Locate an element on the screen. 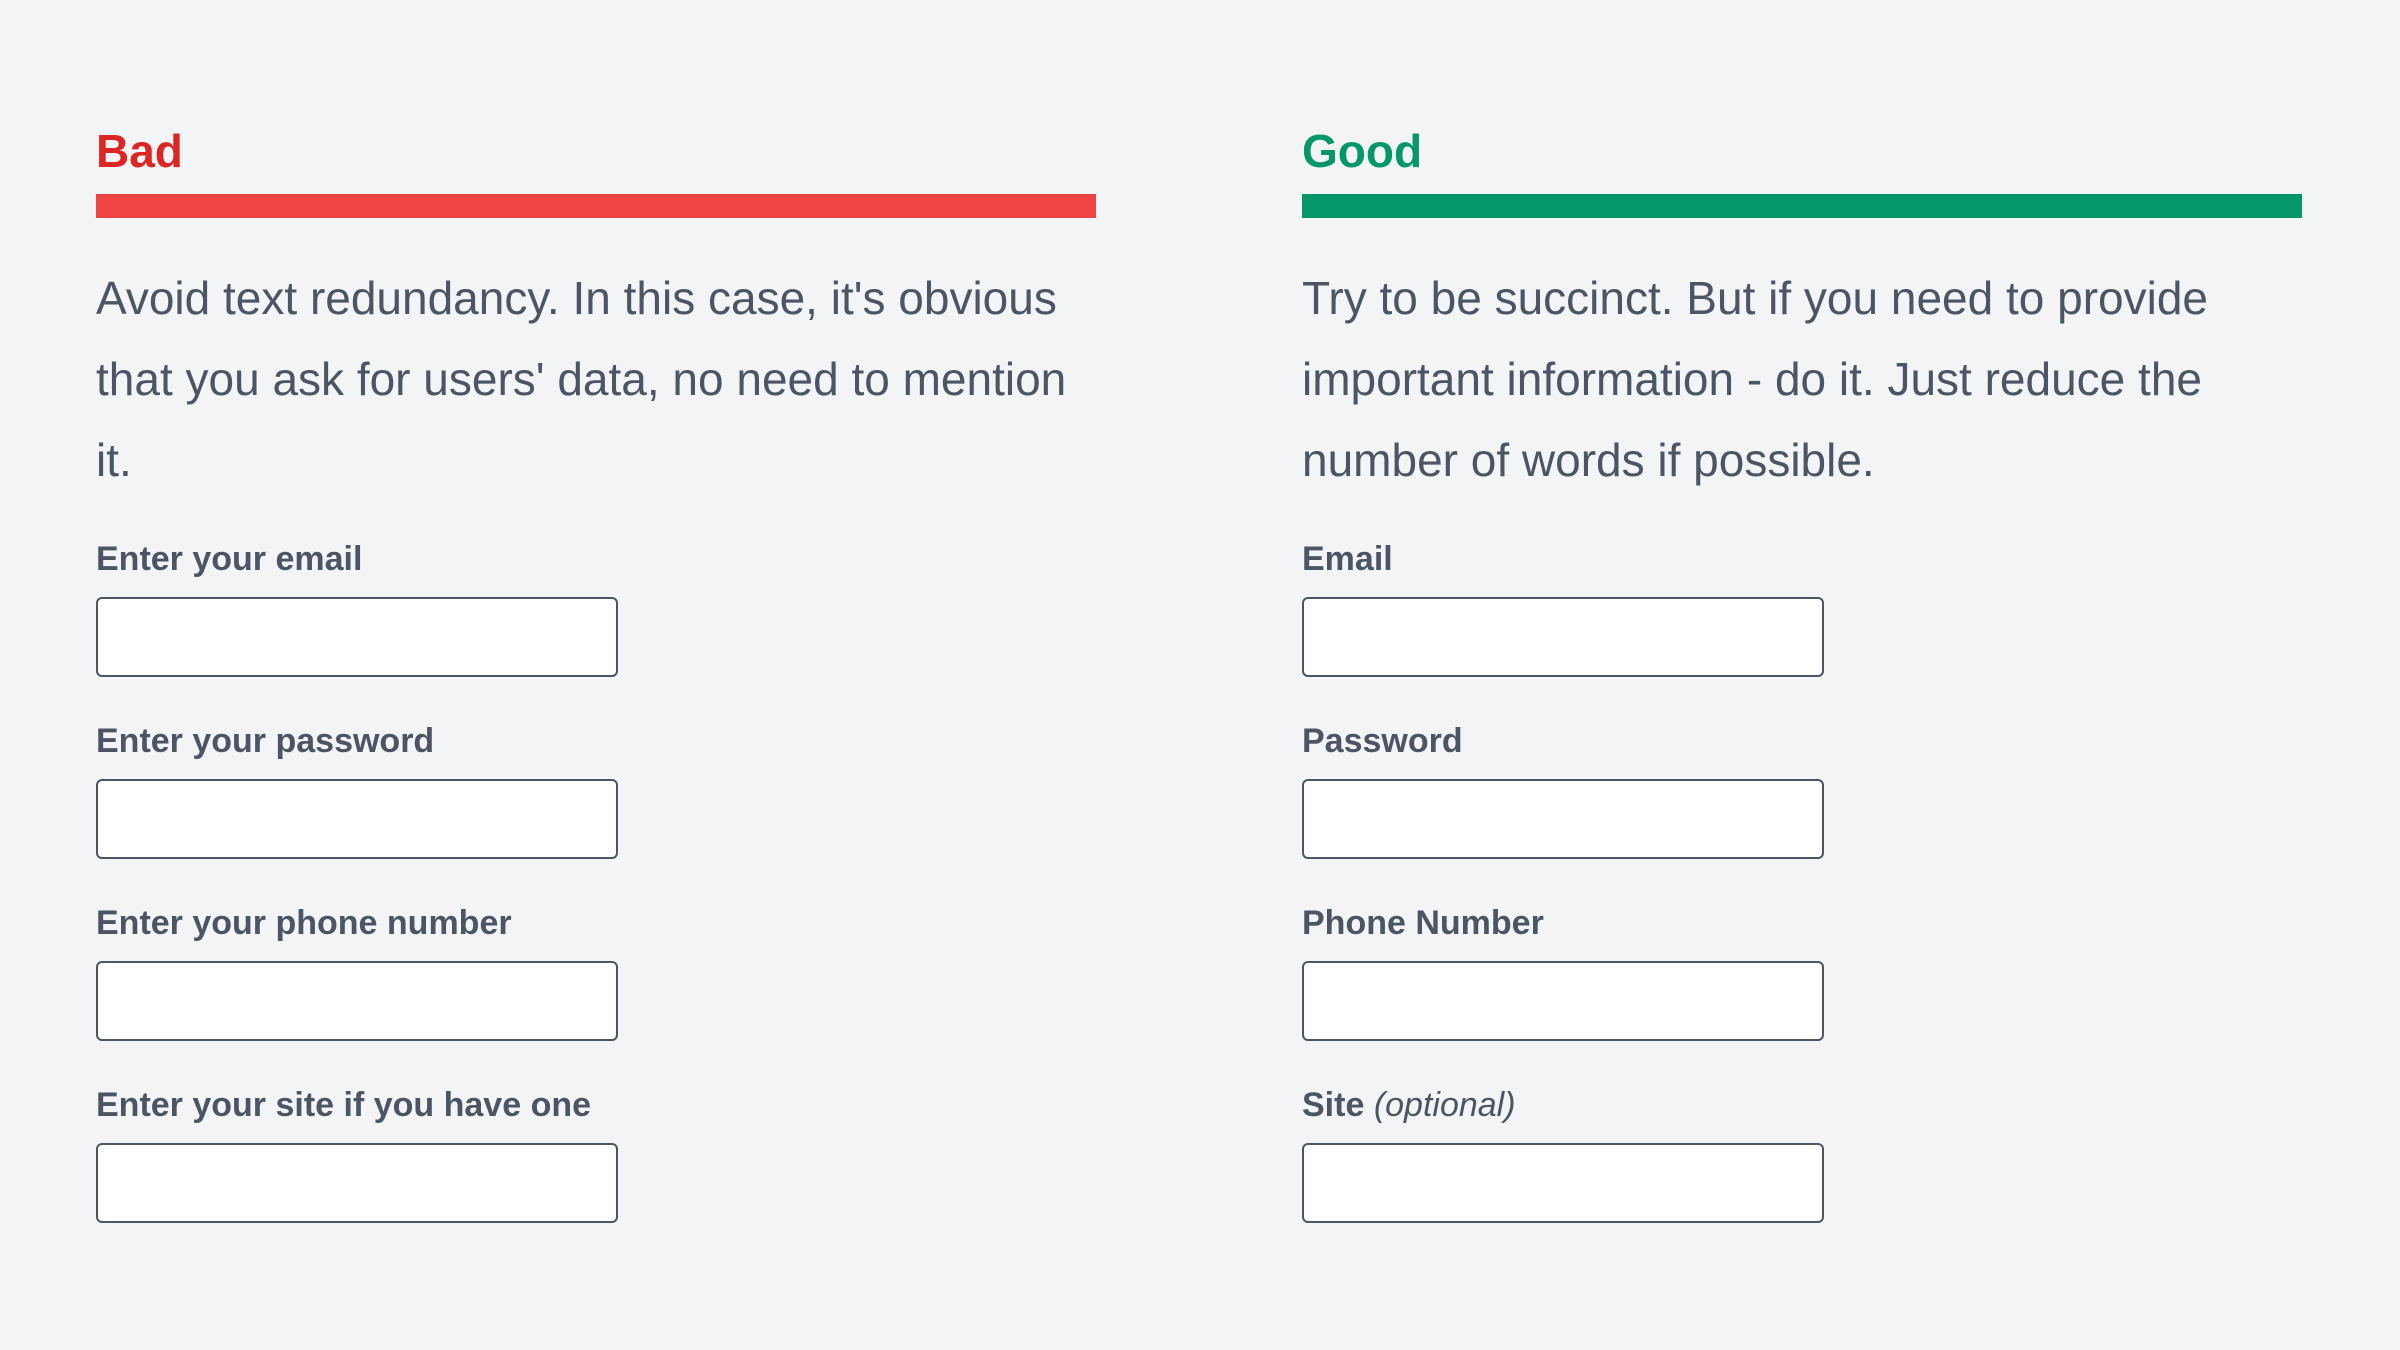 The image size is (2400, 1350). bad-site-input is located at coordinates (357, 1183).